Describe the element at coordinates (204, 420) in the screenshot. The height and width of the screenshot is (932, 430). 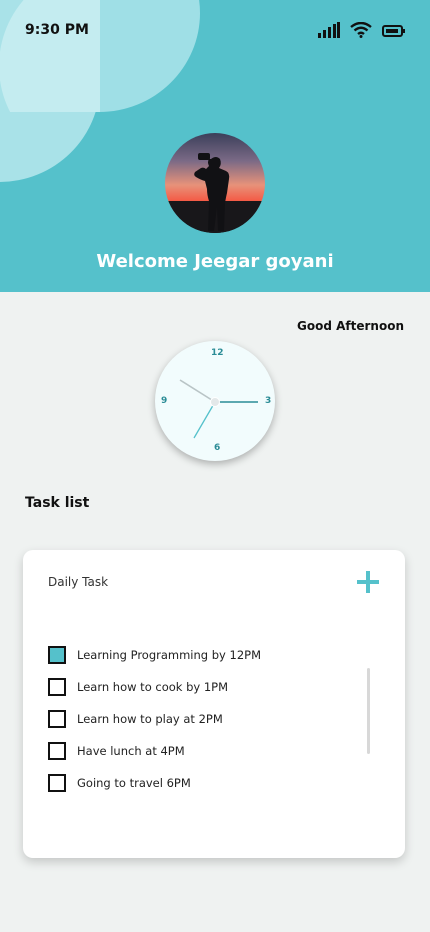
I see `second-hand` at that location.